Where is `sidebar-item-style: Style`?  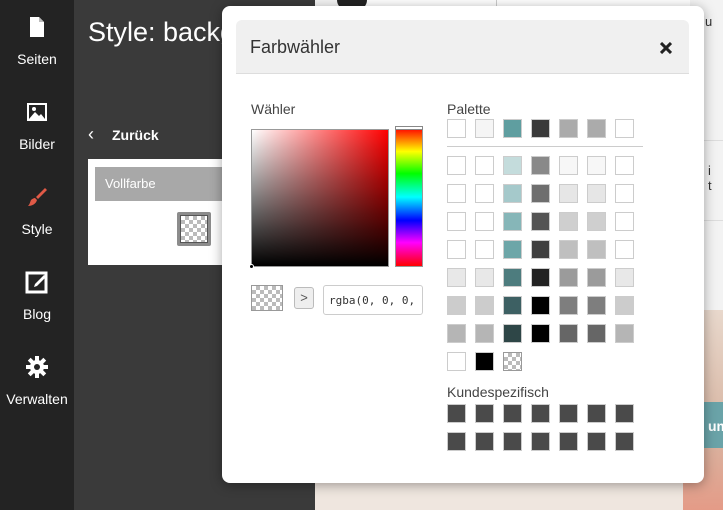
sidebar-item-style: Style is located at coordinates (37, 205).